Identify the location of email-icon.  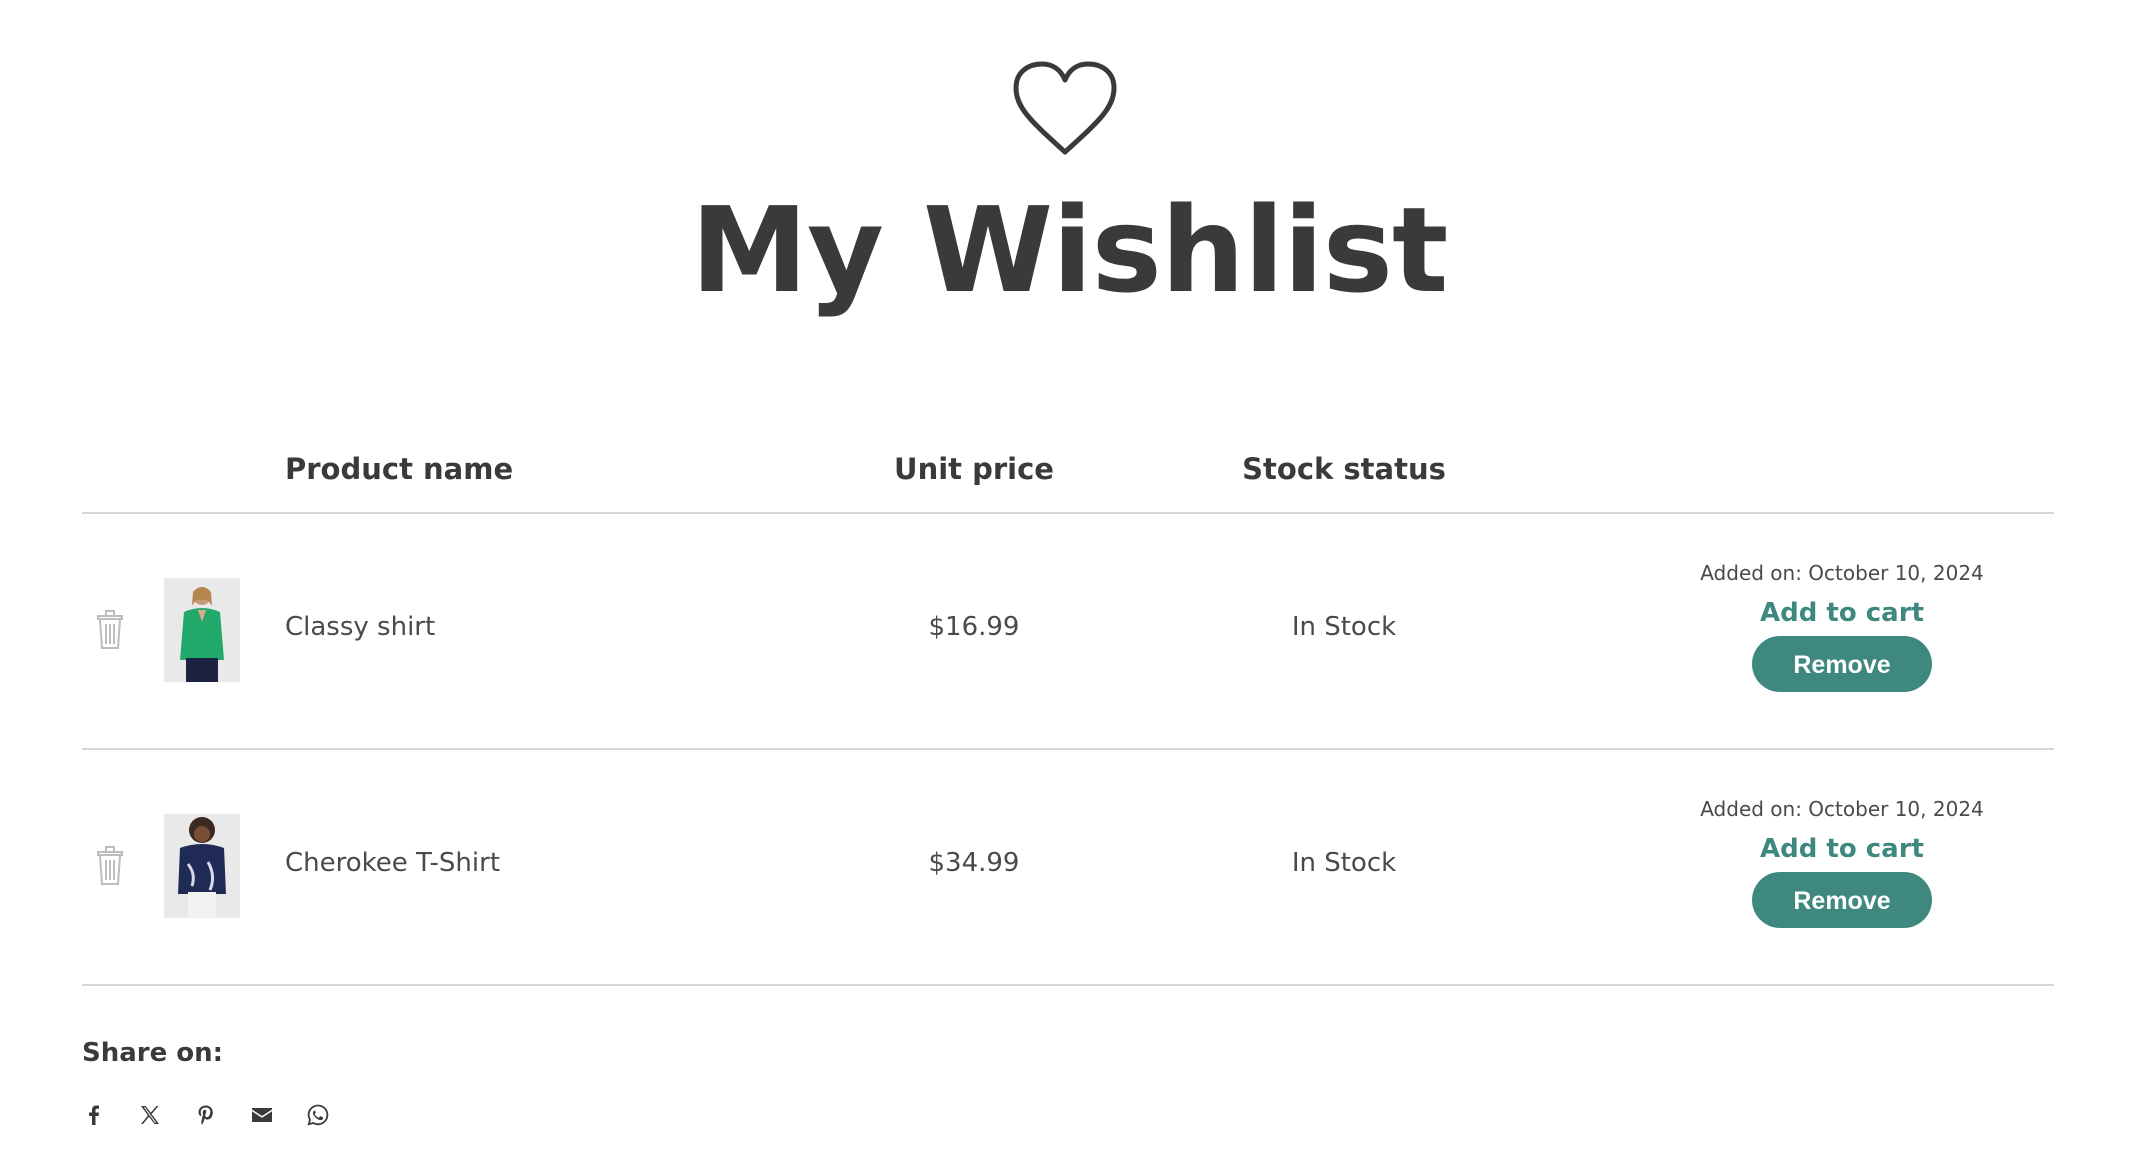
(278, 1115).